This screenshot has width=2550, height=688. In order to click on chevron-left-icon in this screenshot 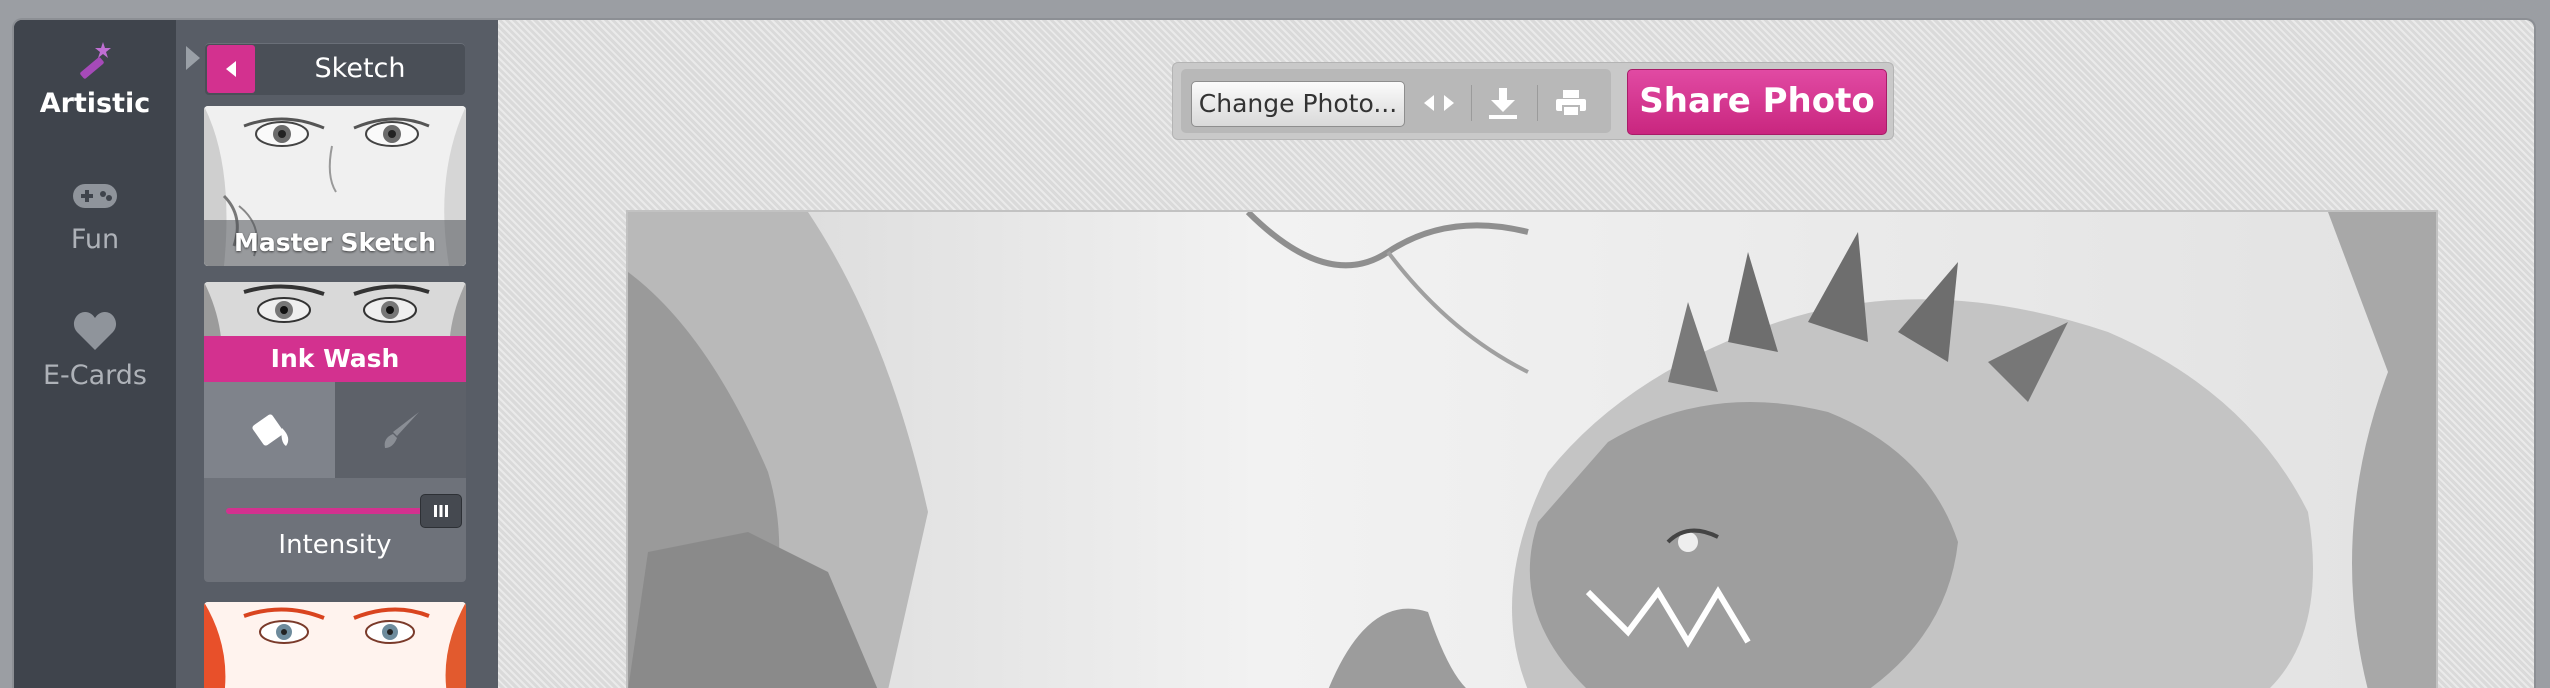, I will do `click(231, 69)`.